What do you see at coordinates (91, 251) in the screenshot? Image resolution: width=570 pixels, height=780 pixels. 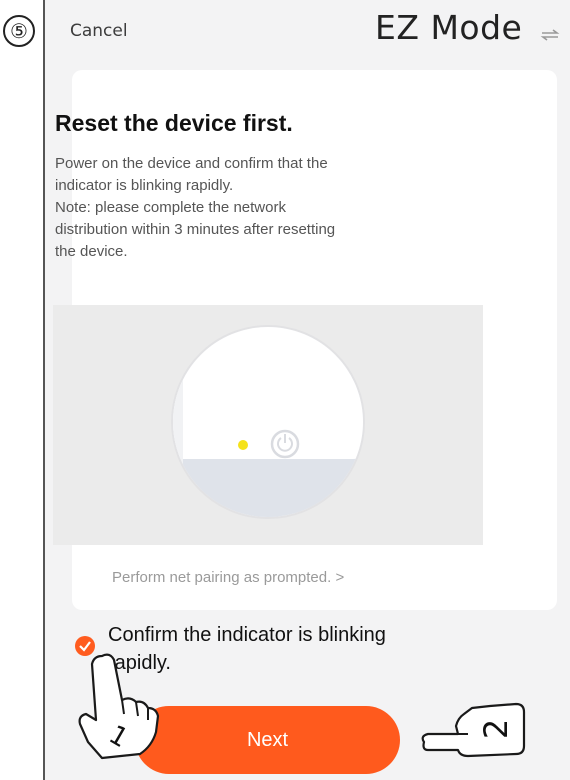 I see `description-line: the device.` at bounding box center [91, 251].